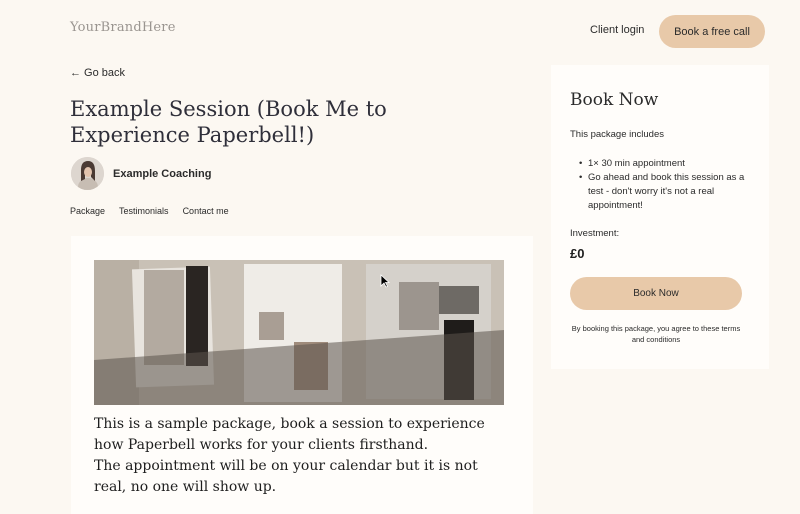 Image resolution: width=800 pixels, height=514 pixels. I want to click on subnav-package-link: Package, so click(87, 211).